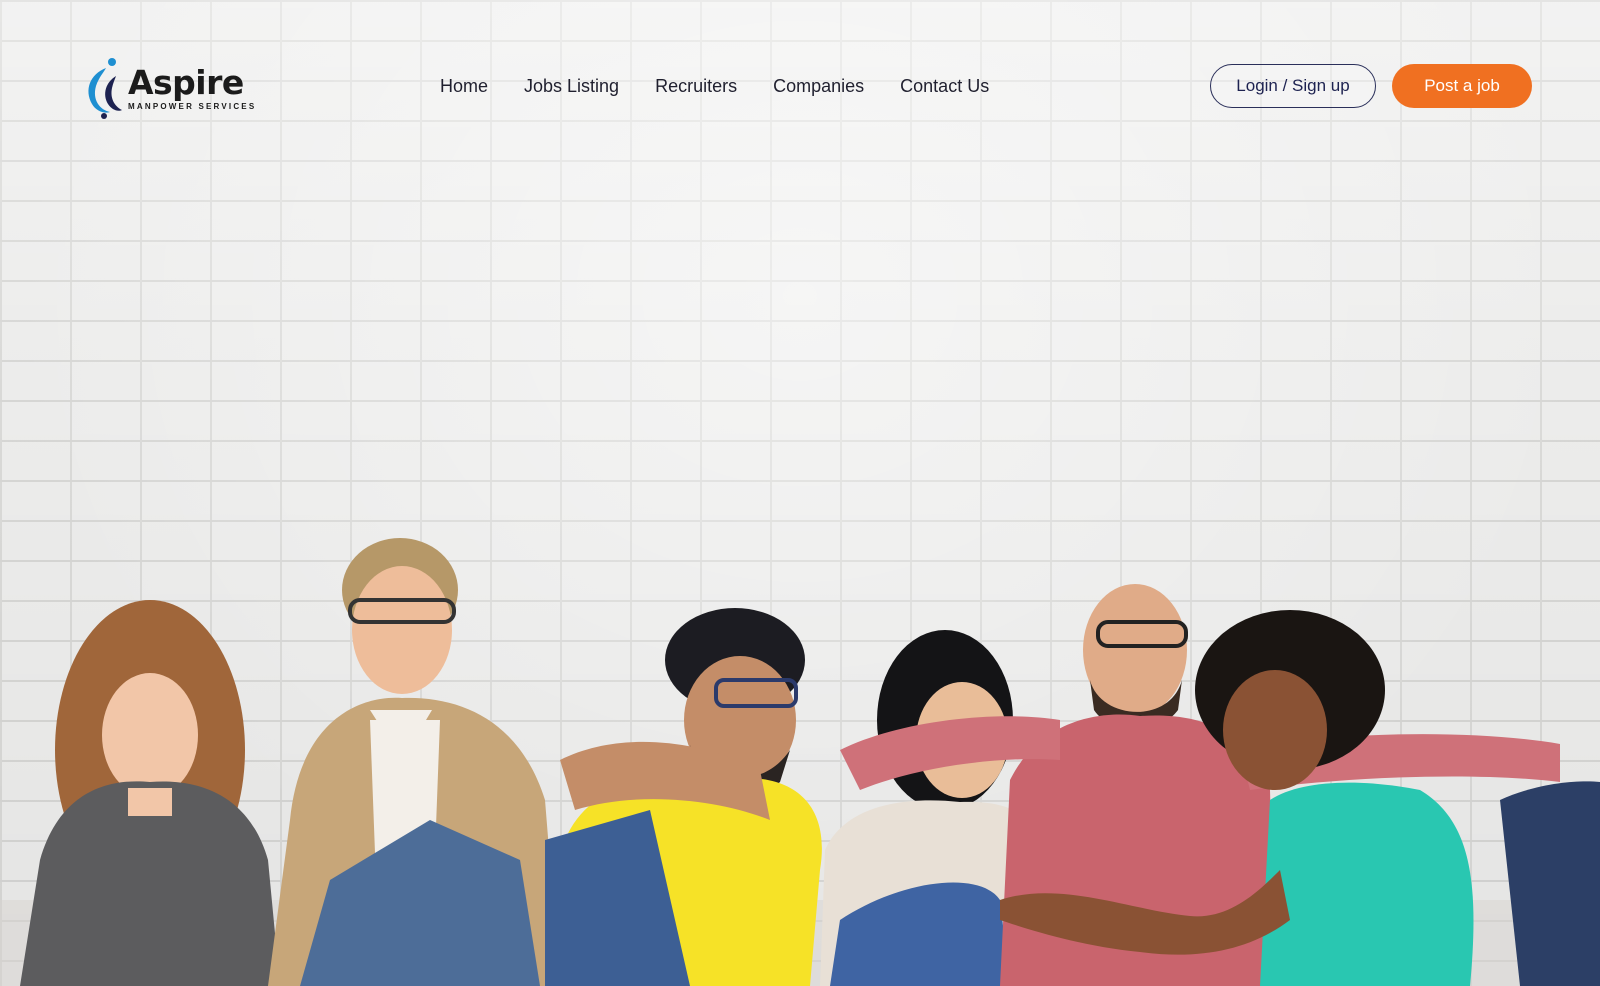  Describe the element at coordinates (944, 86) in the screenshot. I see `nav-contact-us: Contact Us` at that location.